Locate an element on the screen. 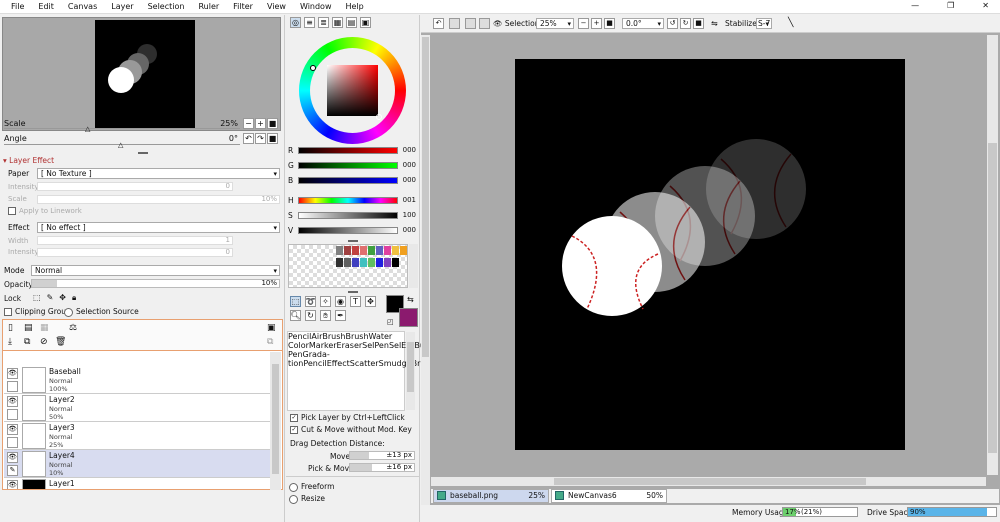 The image size is (1000, 522). scale-slider is located at coordinates (122, 128).